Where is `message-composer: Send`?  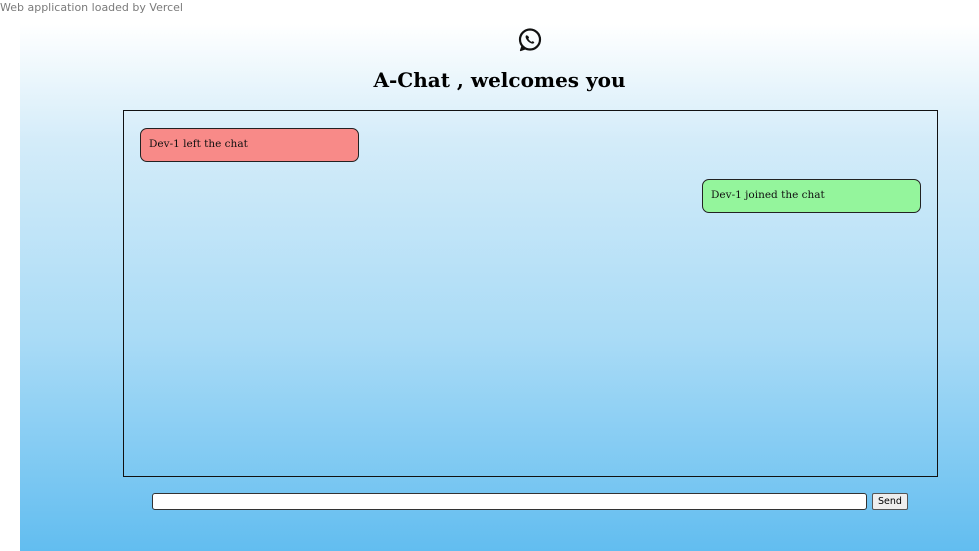
message-composer: Send is located at coordinates (531, 502).